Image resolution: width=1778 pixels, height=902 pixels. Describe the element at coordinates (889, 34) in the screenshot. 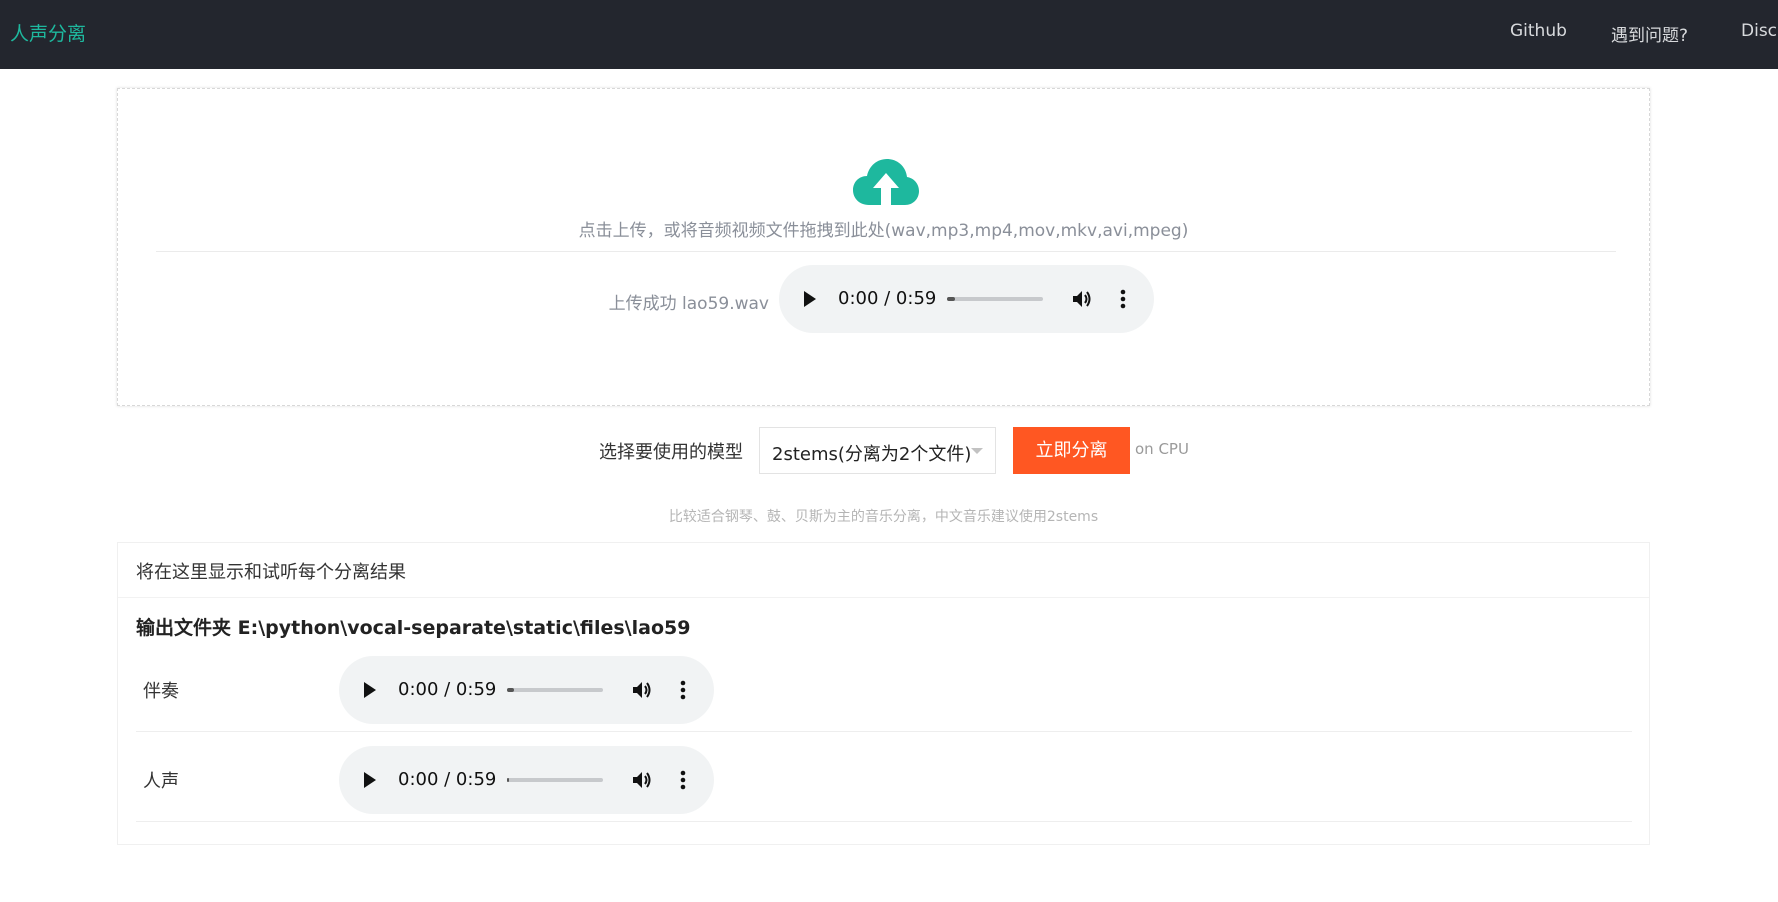

I see `top-nav-bar: 人声分离 Github 遇到问题? Disc` at that location.